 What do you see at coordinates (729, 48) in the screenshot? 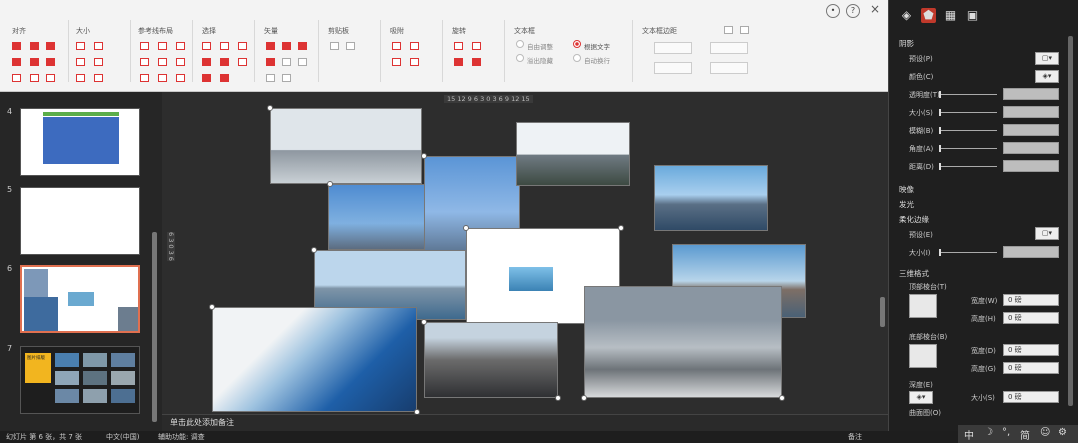
I see `margin-right-field` at bounding box center [729, 48].